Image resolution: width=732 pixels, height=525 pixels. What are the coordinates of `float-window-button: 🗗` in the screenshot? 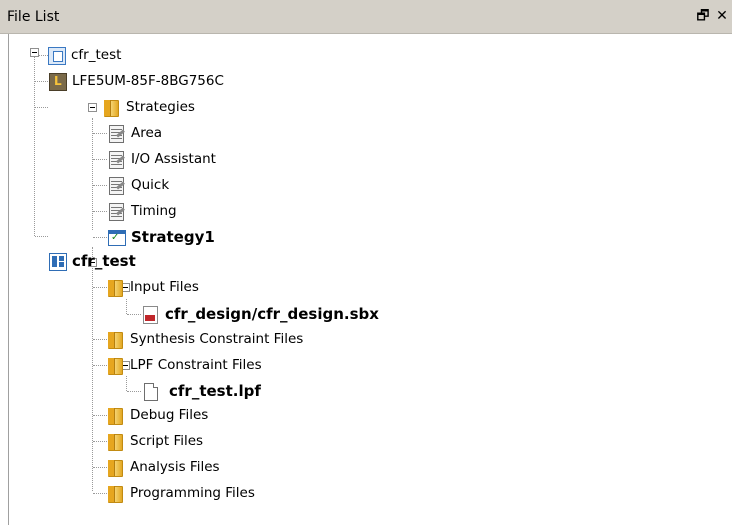 It's located at (703, 16).